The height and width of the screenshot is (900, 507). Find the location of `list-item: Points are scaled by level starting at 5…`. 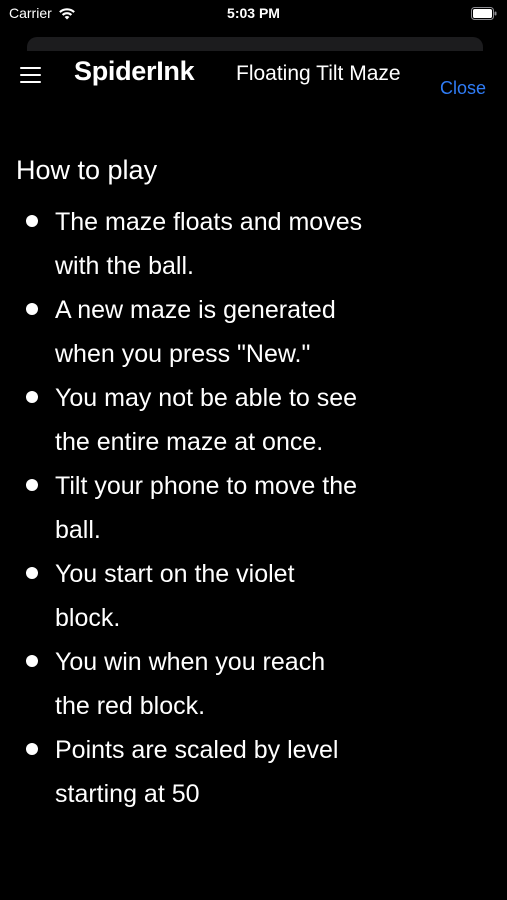

list-item: Points are scaled by level starting at 5… is located at coordinates (190, 772).